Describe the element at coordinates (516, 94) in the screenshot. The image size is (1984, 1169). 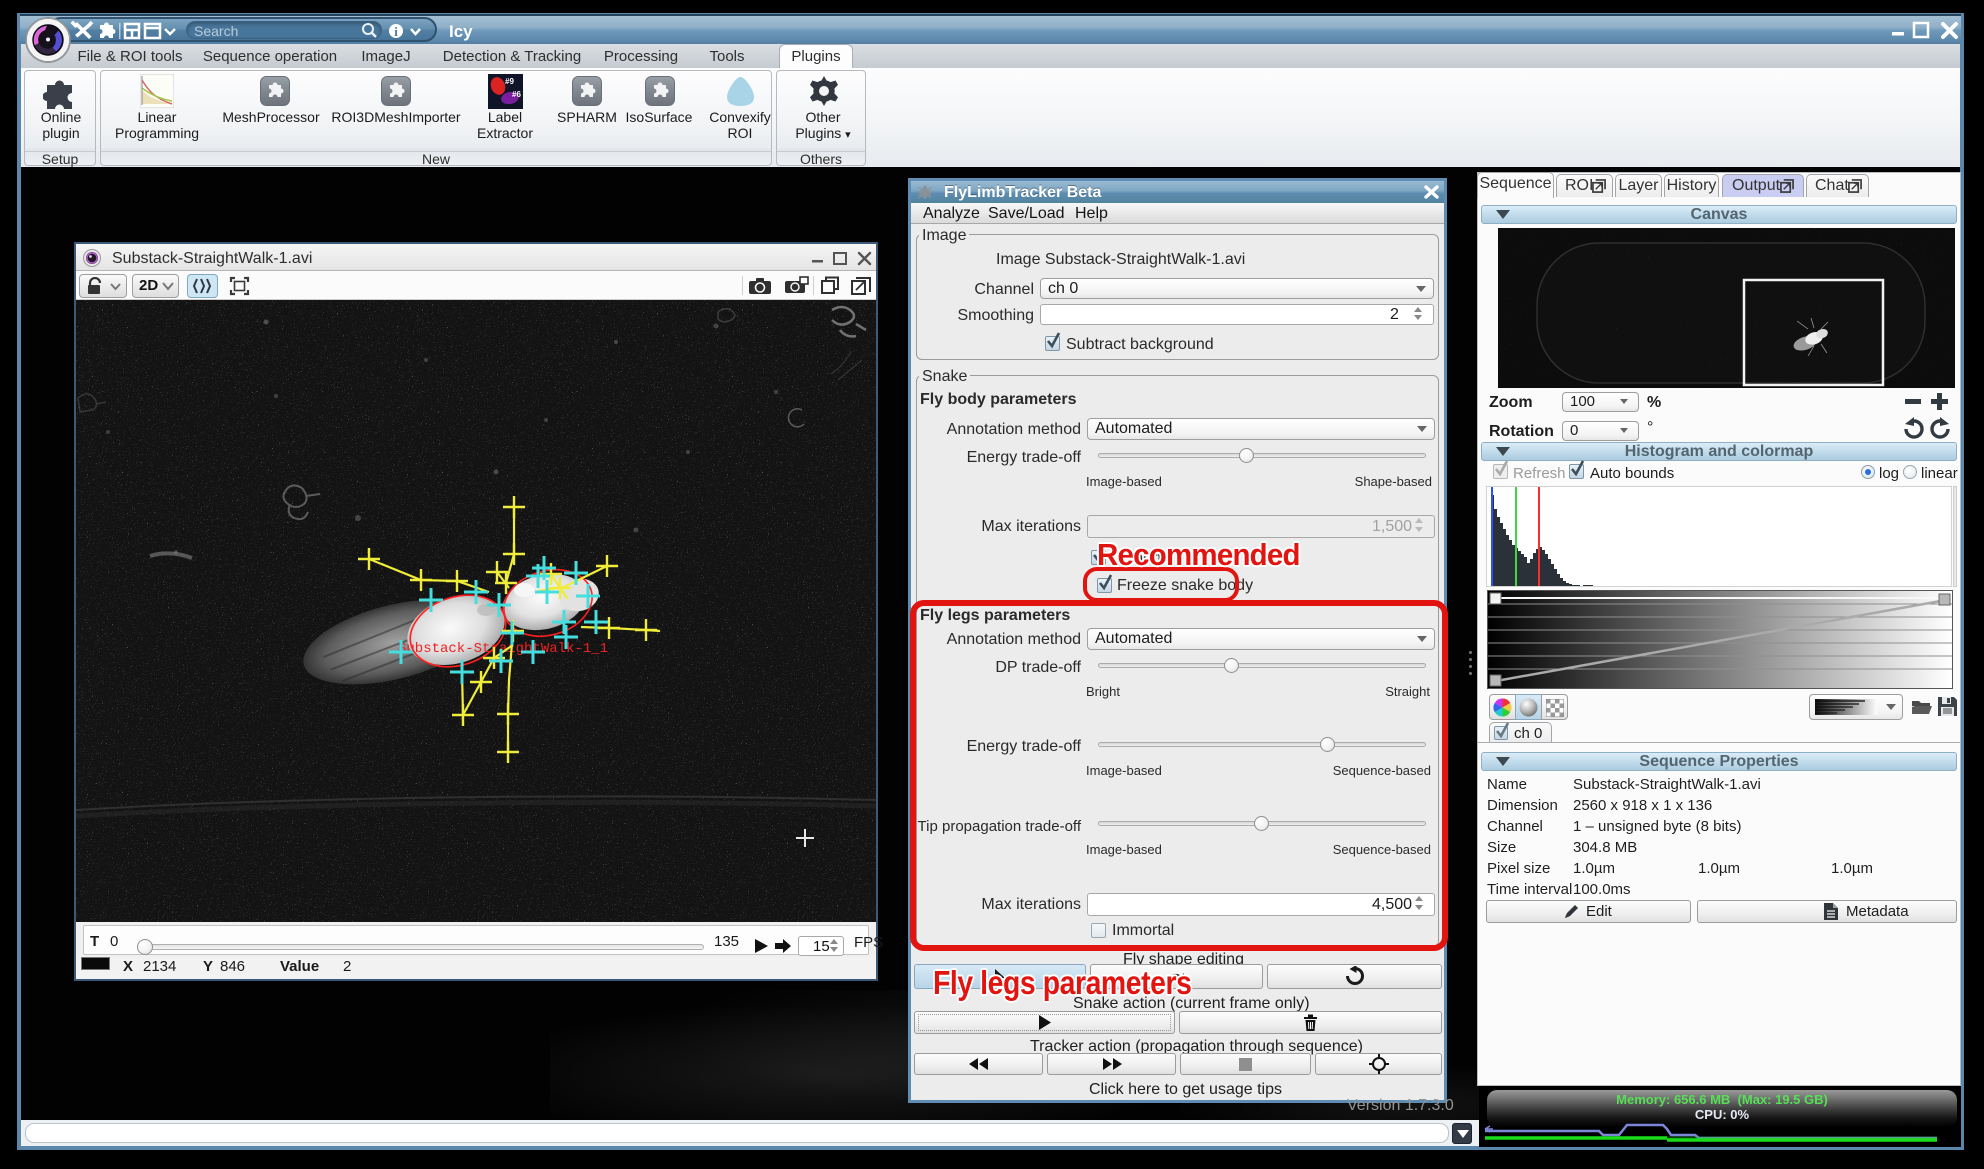
I see `svg-text: #6` at that location.